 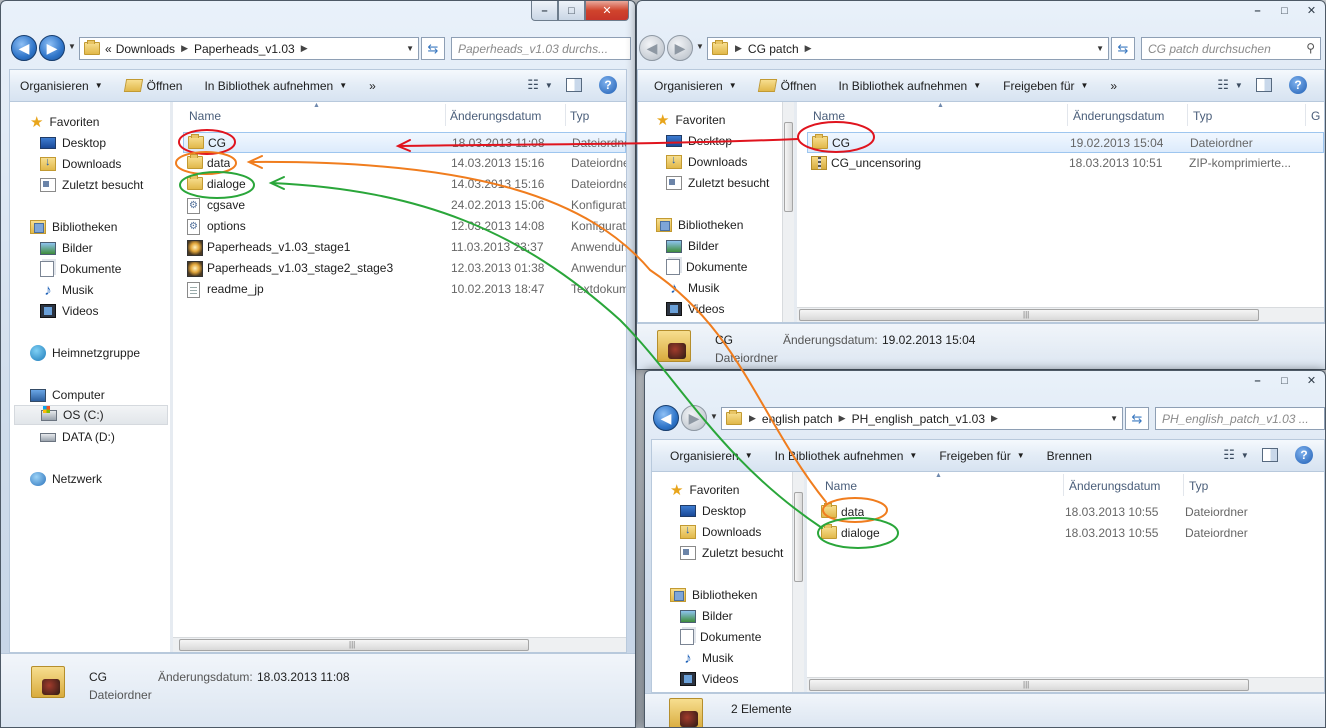 What do you see at coordinates (108, 49) in the screenshot?
I see `address-overflow: «` at bounding box center [108, 49].